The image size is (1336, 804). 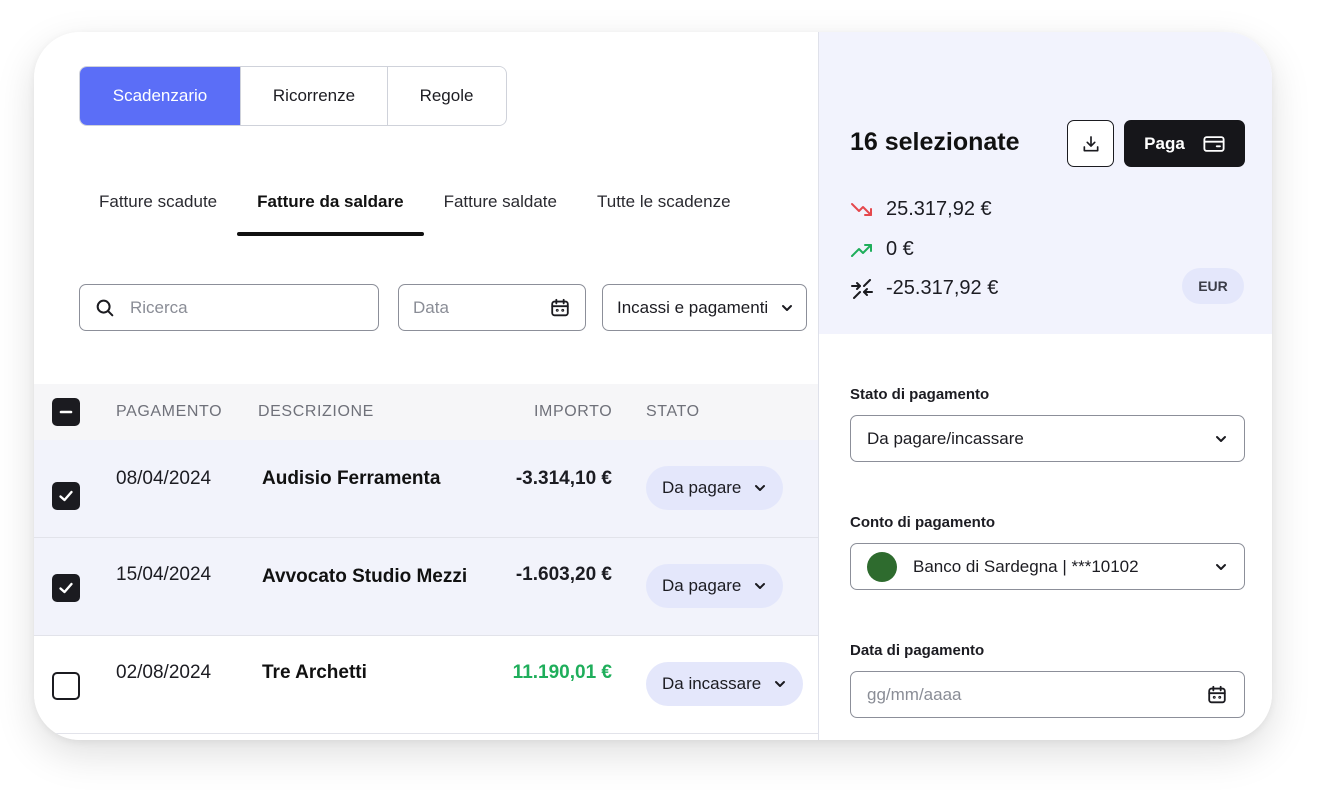 What do you see at coordinates (158, 208) in the screenshot?
I see `tab-fatture-scadute: Fatture scadute` at bounding box center [158, 208].